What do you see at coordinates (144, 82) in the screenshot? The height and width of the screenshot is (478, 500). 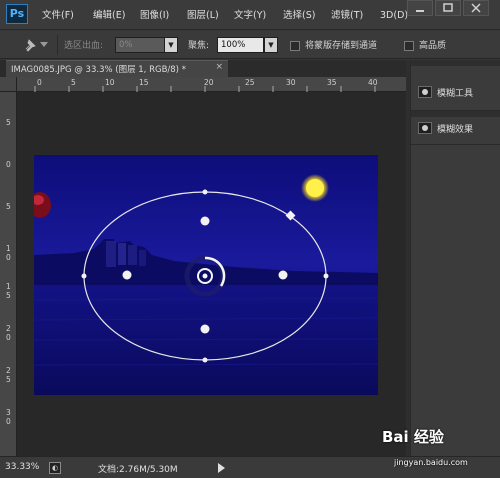 I see `ruler-h-label: 15` at bounding box center [144, 82].